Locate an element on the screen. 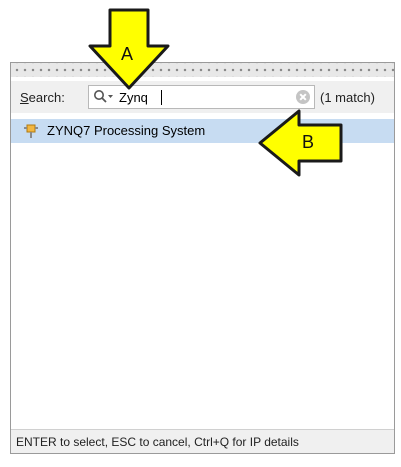 This screenshot has width=401, height=467. ip-core-icon is located at coordinates (31, 131).